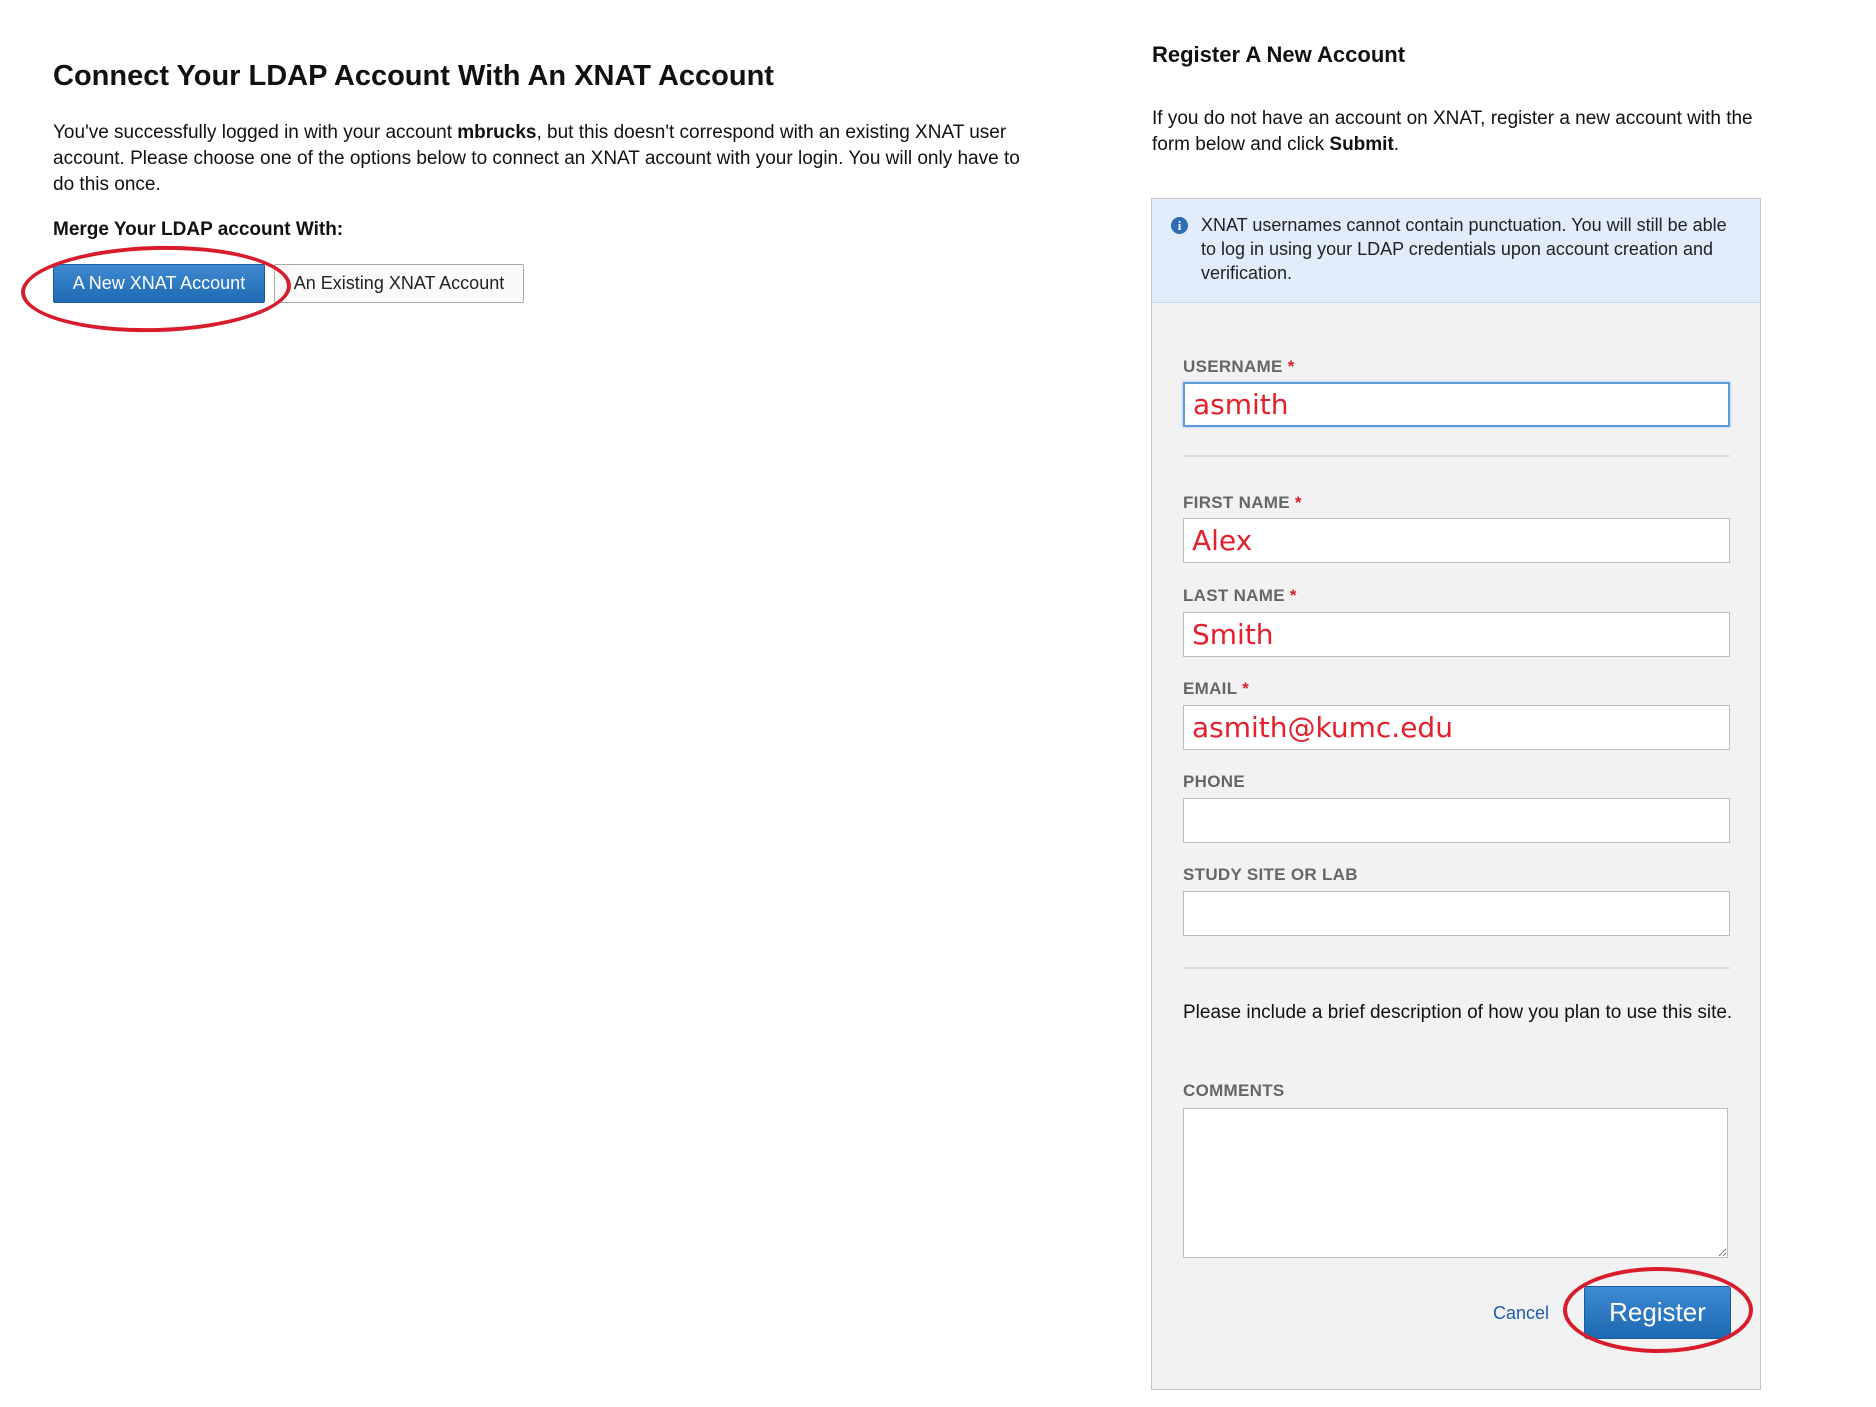 Image resolution: width=1876 pixels, height=1407 pixels. Describe the element at coordinates (1455, 1183) in the screenshot. I see `comments-textarea` at that location.